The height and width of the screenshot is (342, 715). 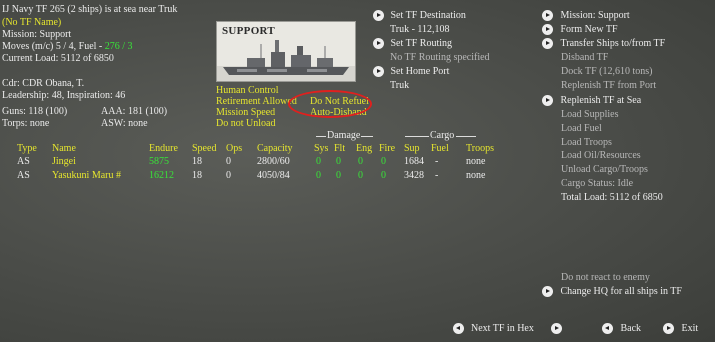 What do you see at coordinates (584, 58) in the screenshot?
I see `disband-tf-item: Disband TF` at bounding box center [584, 58].